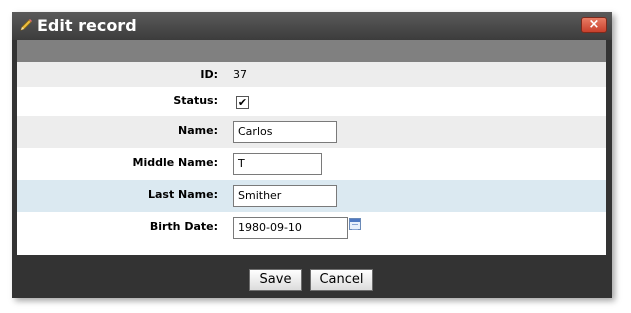  Describe the element at coordinates (311, 101) in the screenshot. I see `form-row-status: Status: ✔` at that location.